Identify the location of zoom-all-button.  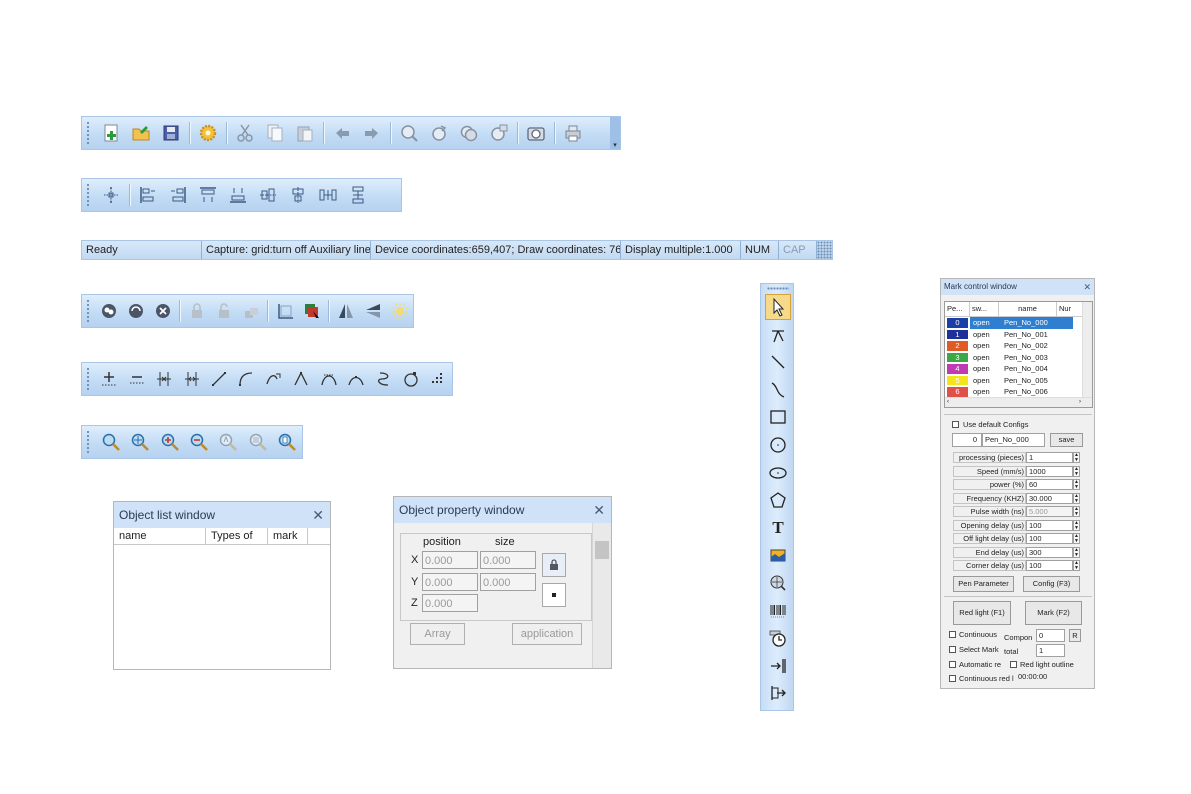
(228, 442).